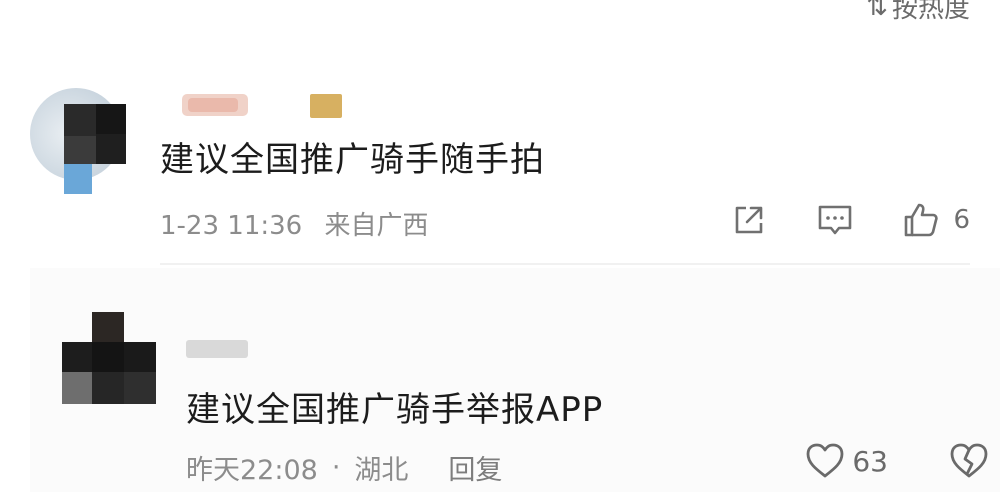 The height and width of the screenshot is (492, 1000). Describe the element at coordinates (344, 467) in the screenshot. I see `comment-meta: 昨天22:08 · 湖北 回复` at that location.